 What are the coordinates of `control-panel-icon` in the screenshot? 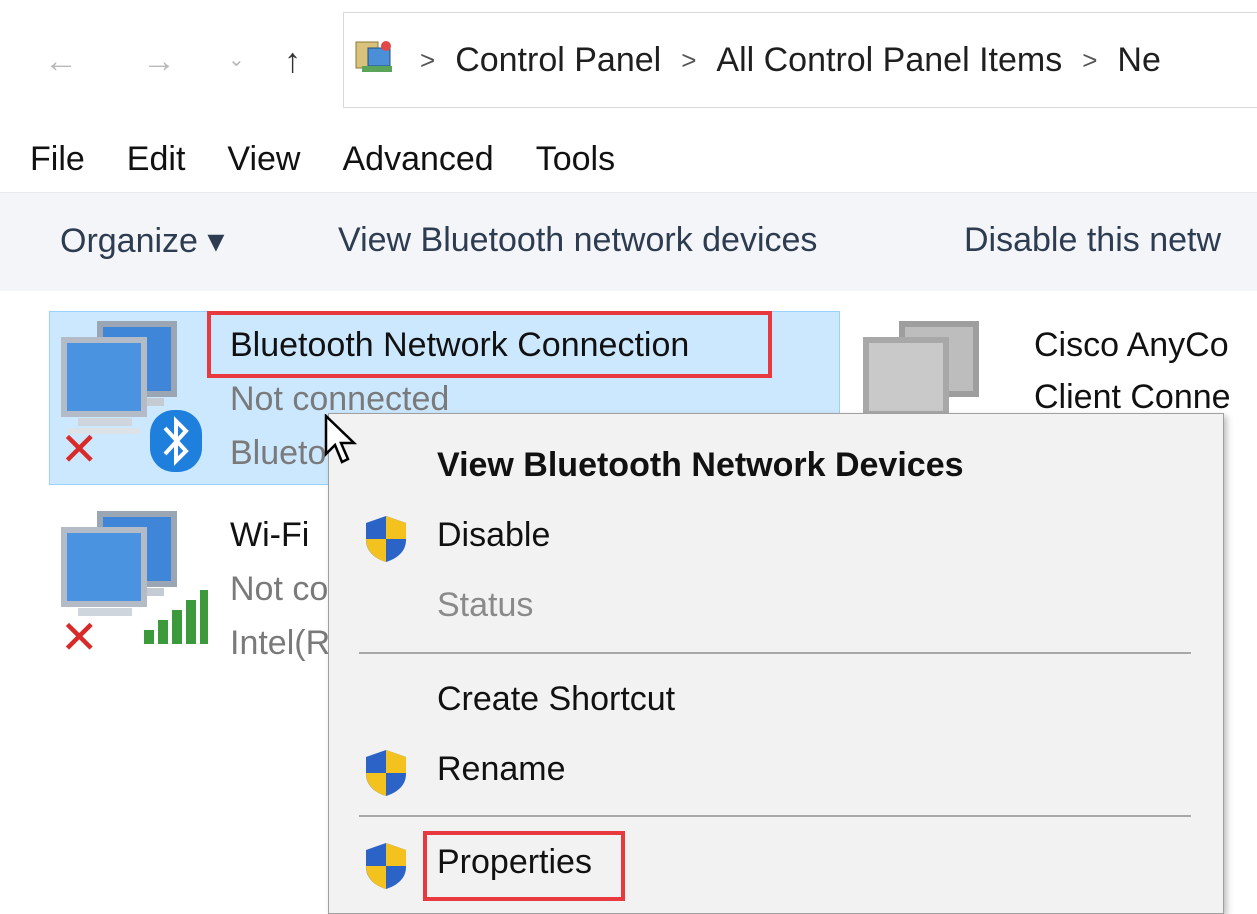 It's located at (376, 60).